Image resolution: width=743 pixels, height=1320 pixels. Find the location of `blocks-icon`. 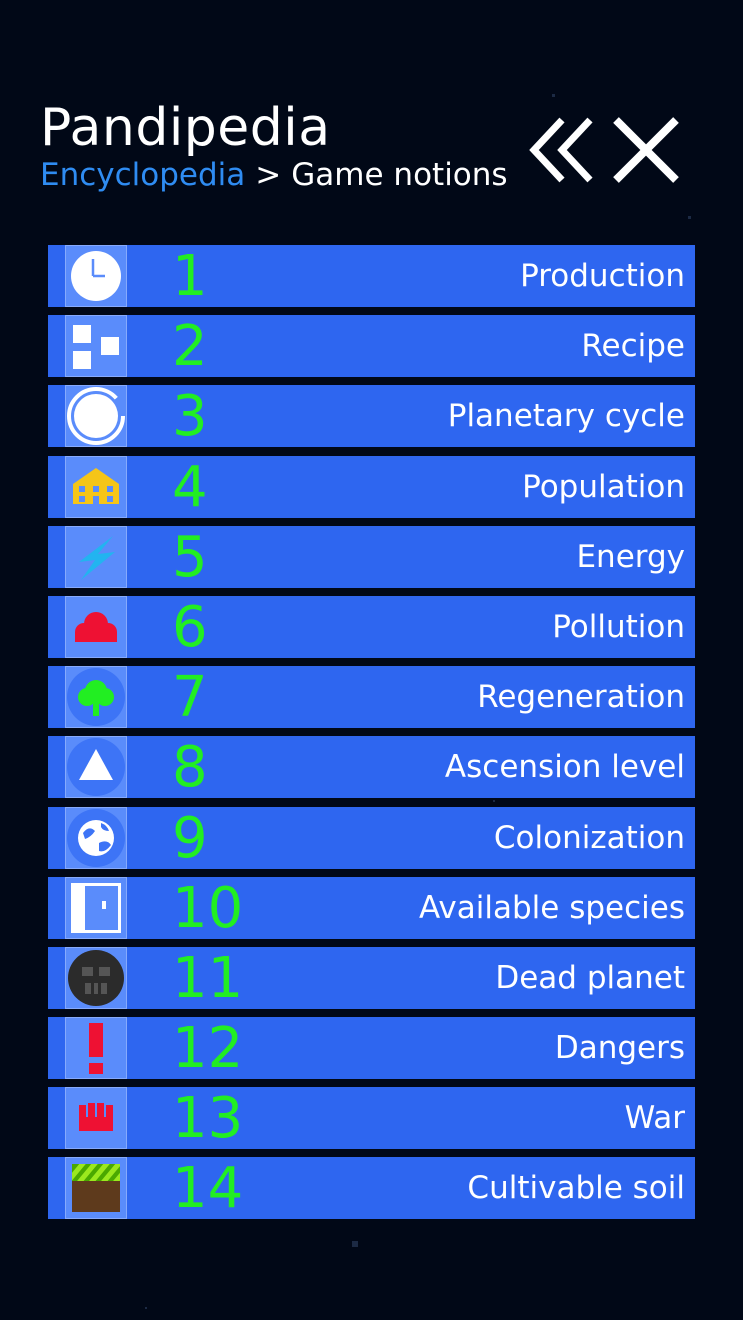

blocks-icon is located at coordinates (96, 346).